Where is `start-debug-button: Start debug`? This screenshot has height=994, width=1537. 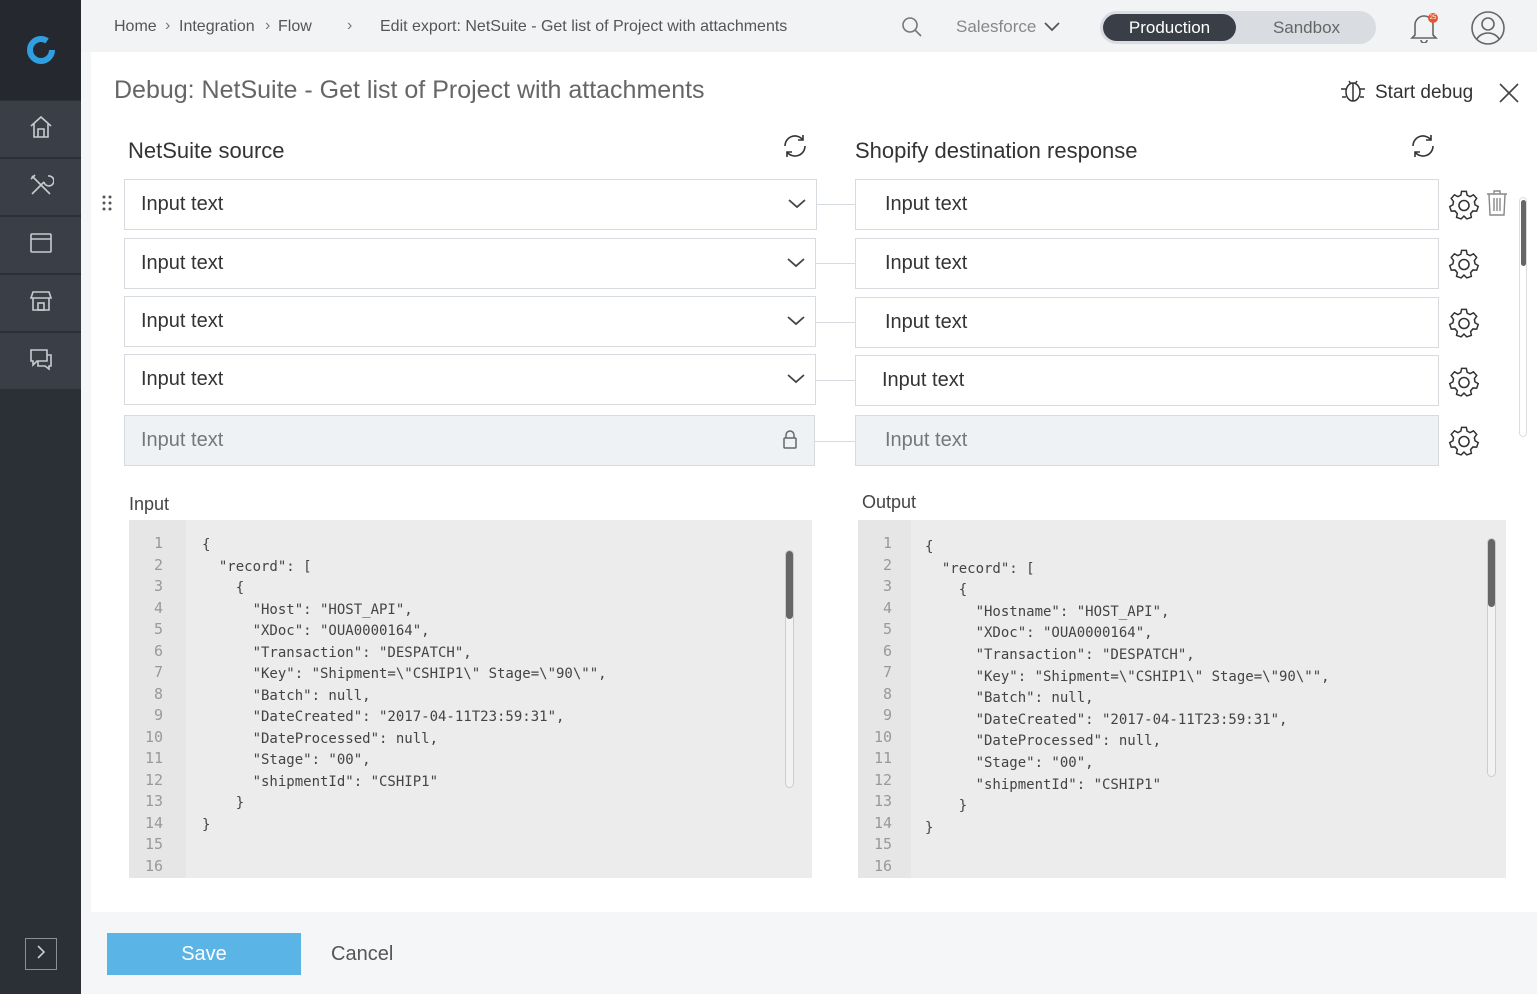
start-debug-button: Start debug is located at coordinates (1406, 93).